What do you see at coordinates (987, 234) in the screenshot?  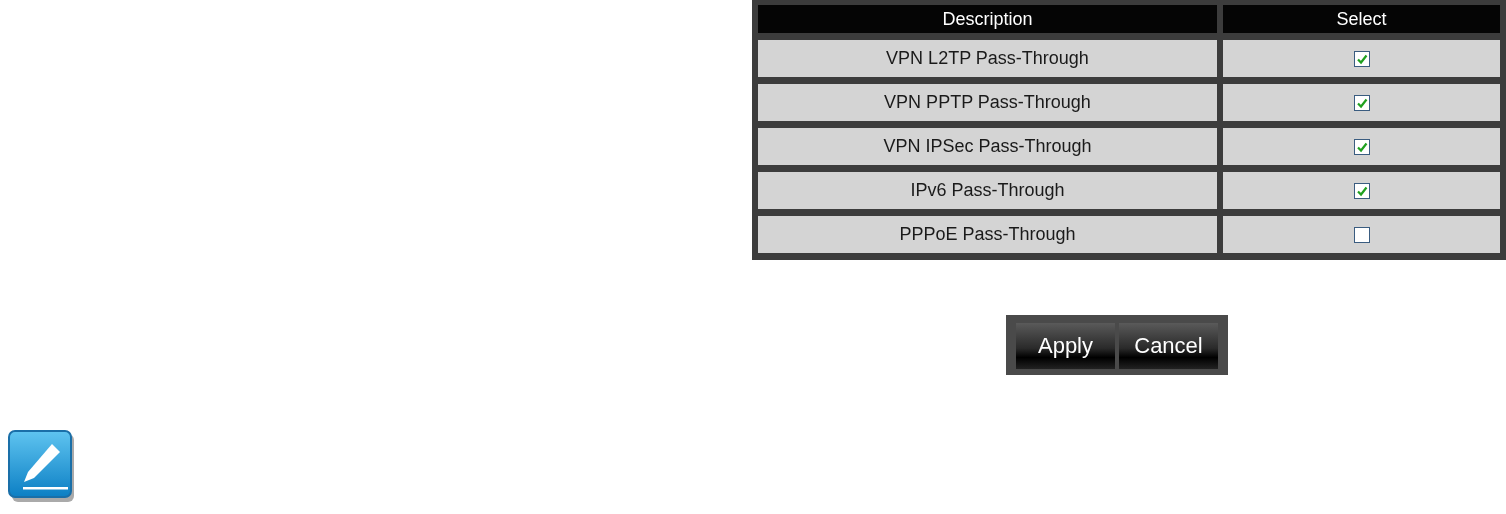 I see `table-cell: PPPoE Pass-Through` at bounding box center [987, 234].